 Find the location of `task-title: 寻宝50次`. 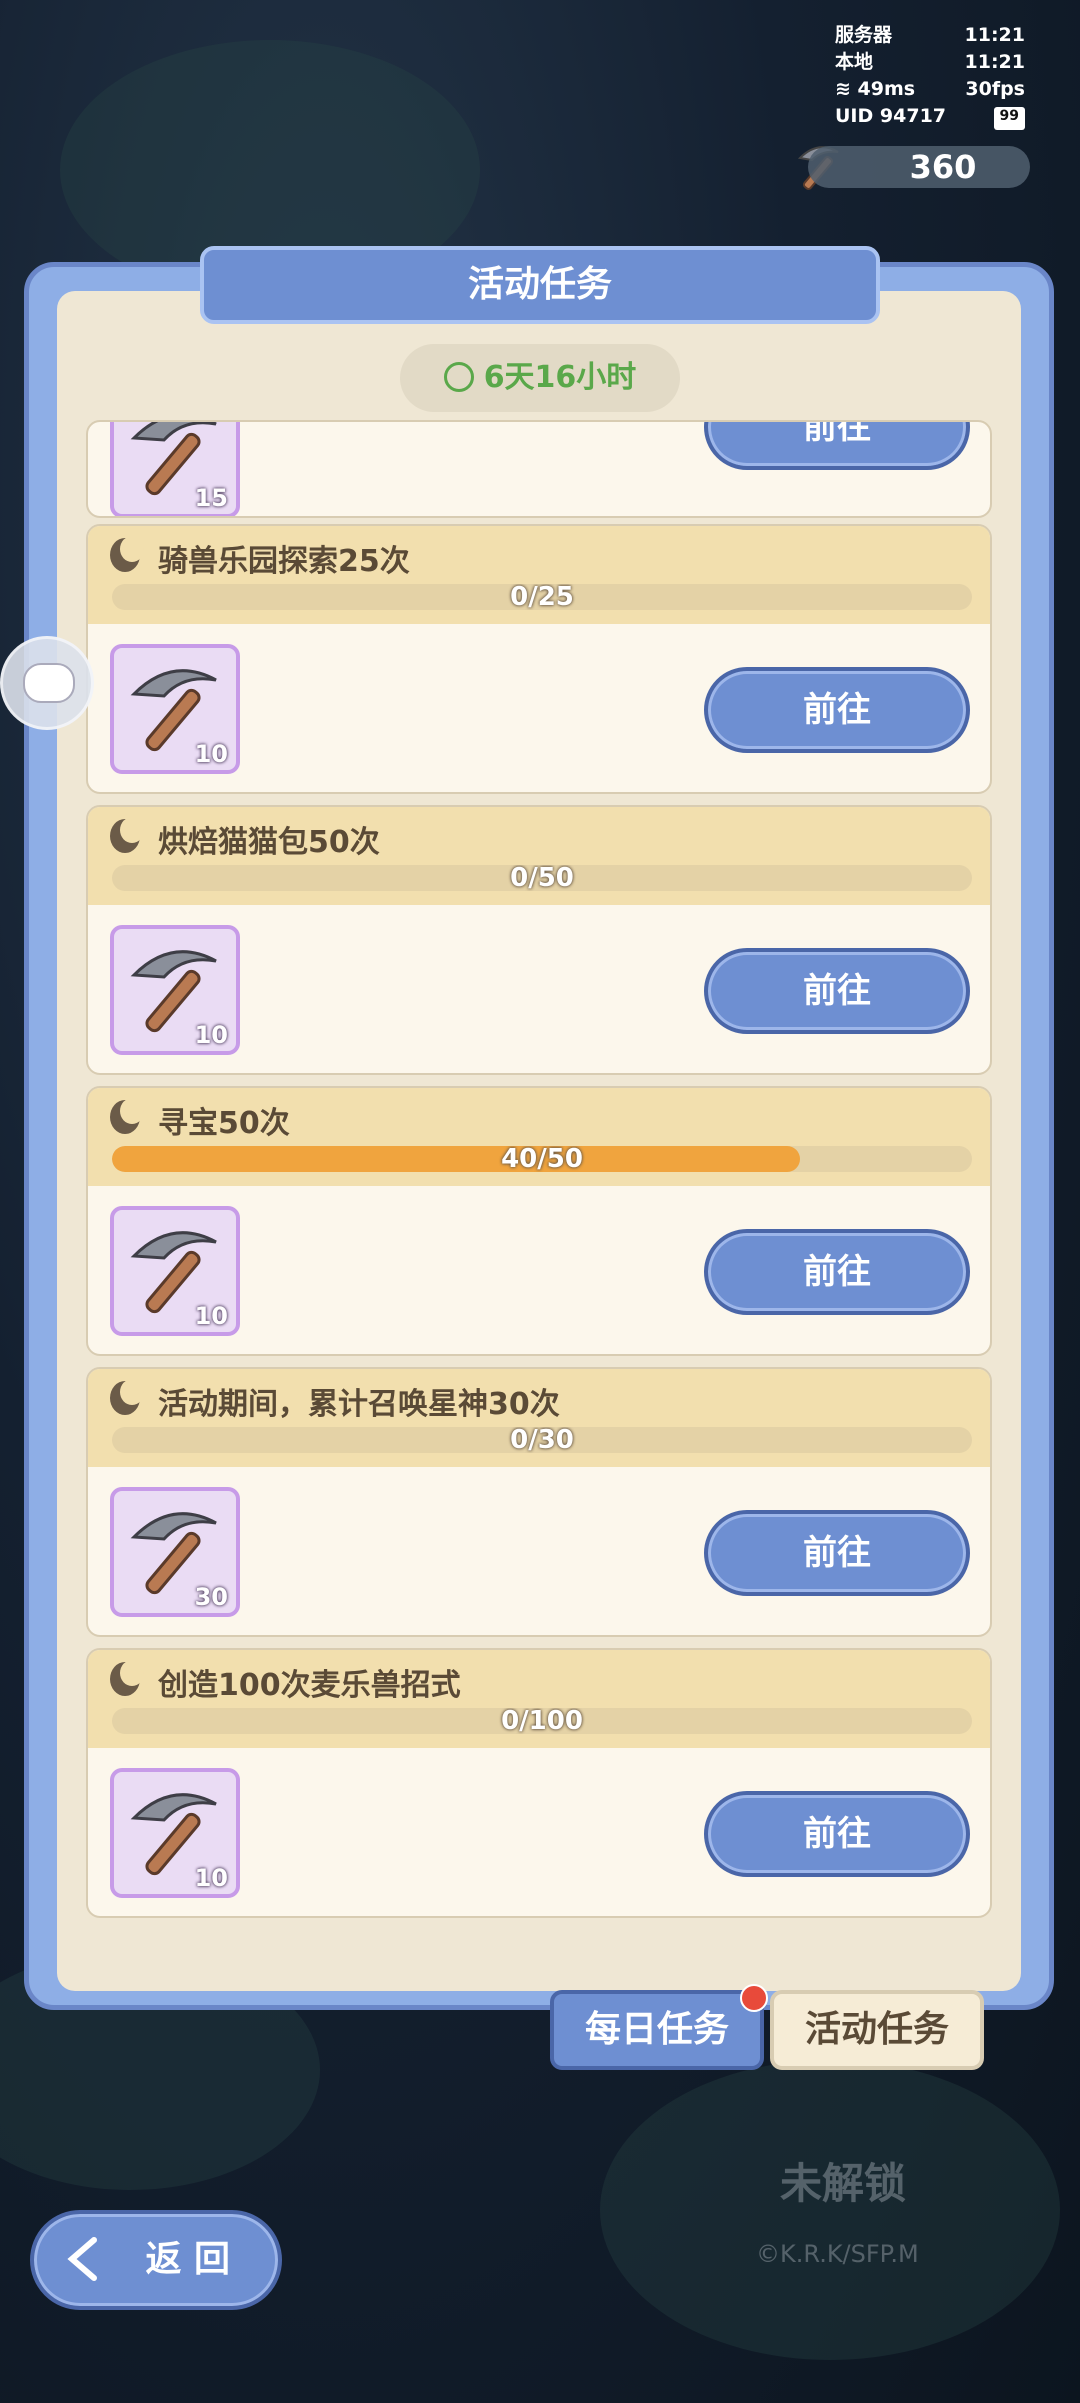

task-title: 寻宝50次 is located at coordinates (224, 1123).